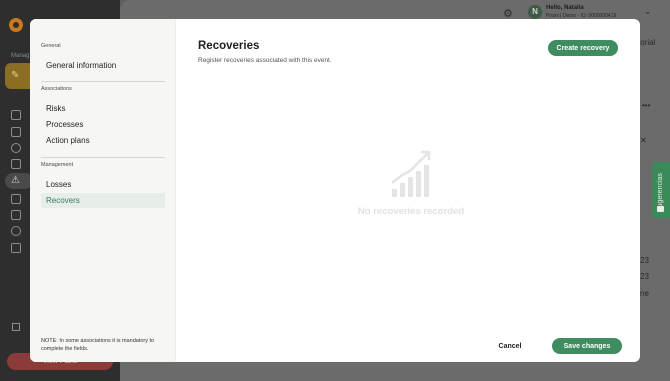  Describe the element at coordinates (103, 65) in the screenshot. I see `nav-item-general-information: General information` at that location.